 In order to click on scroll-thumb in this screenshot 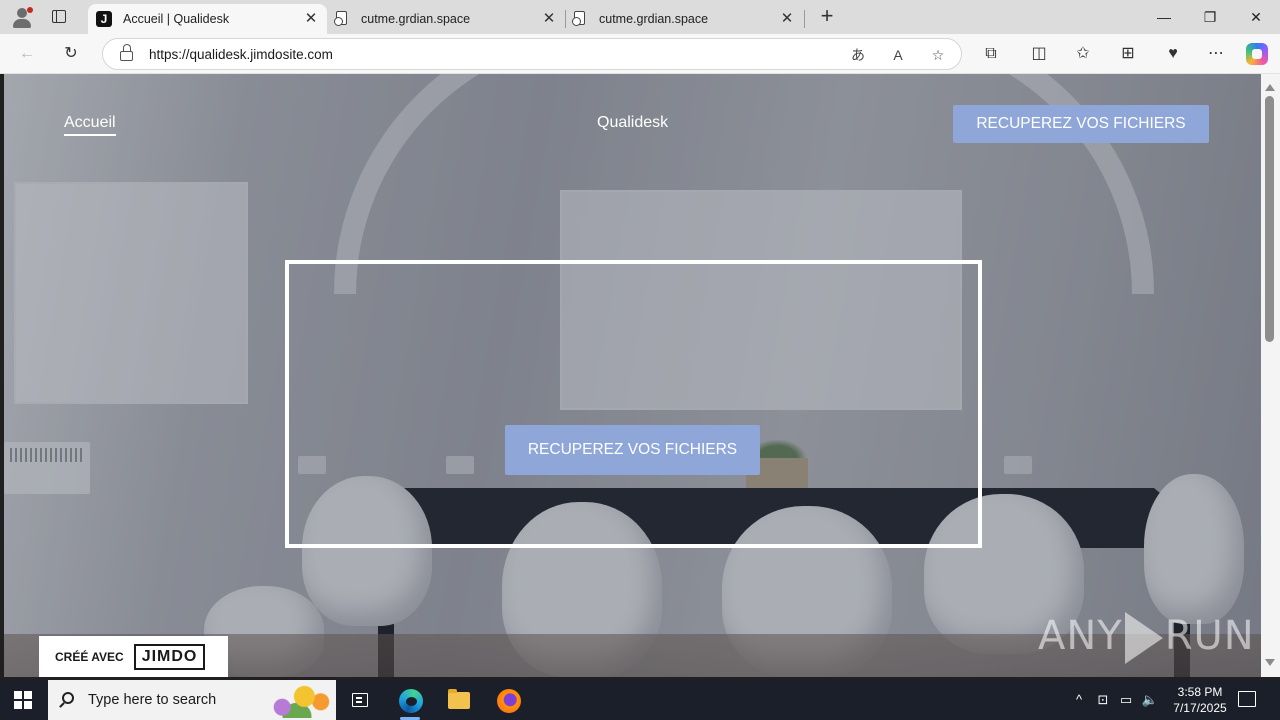, I will do `click(1269, 219)`.